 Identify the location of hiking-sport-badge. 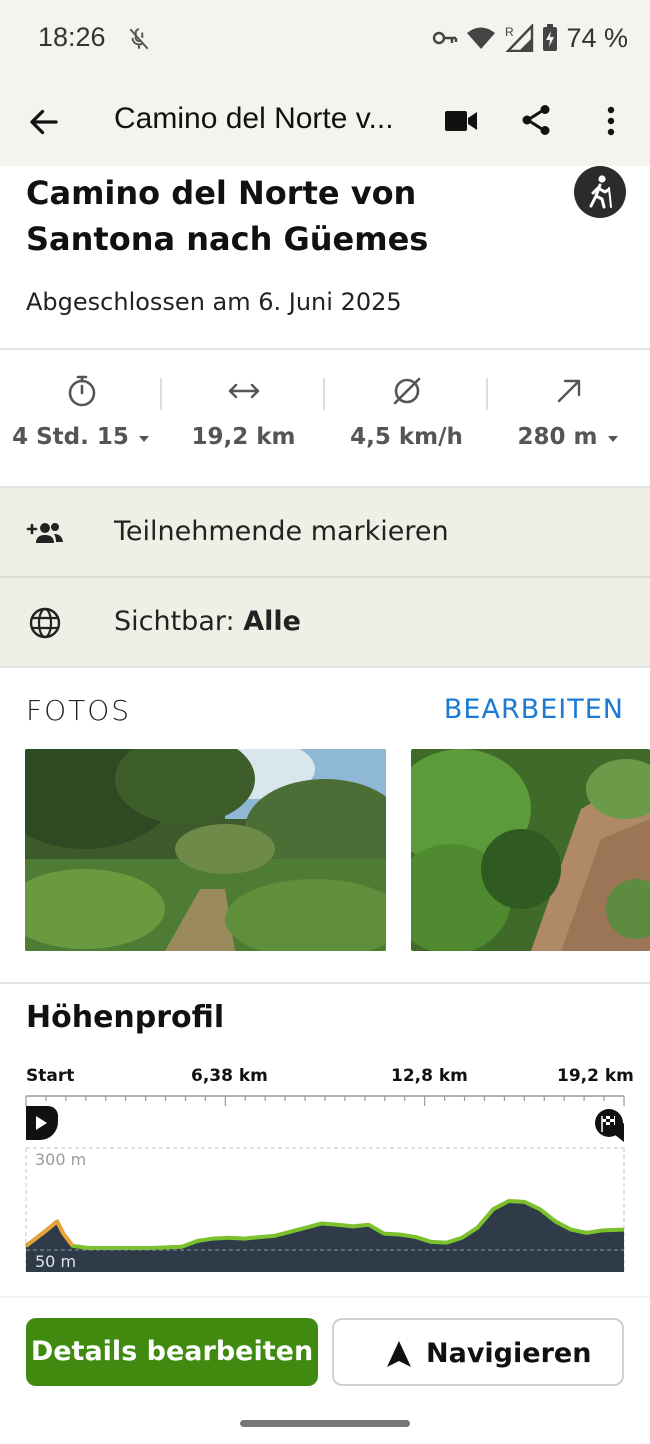
(600, 192).